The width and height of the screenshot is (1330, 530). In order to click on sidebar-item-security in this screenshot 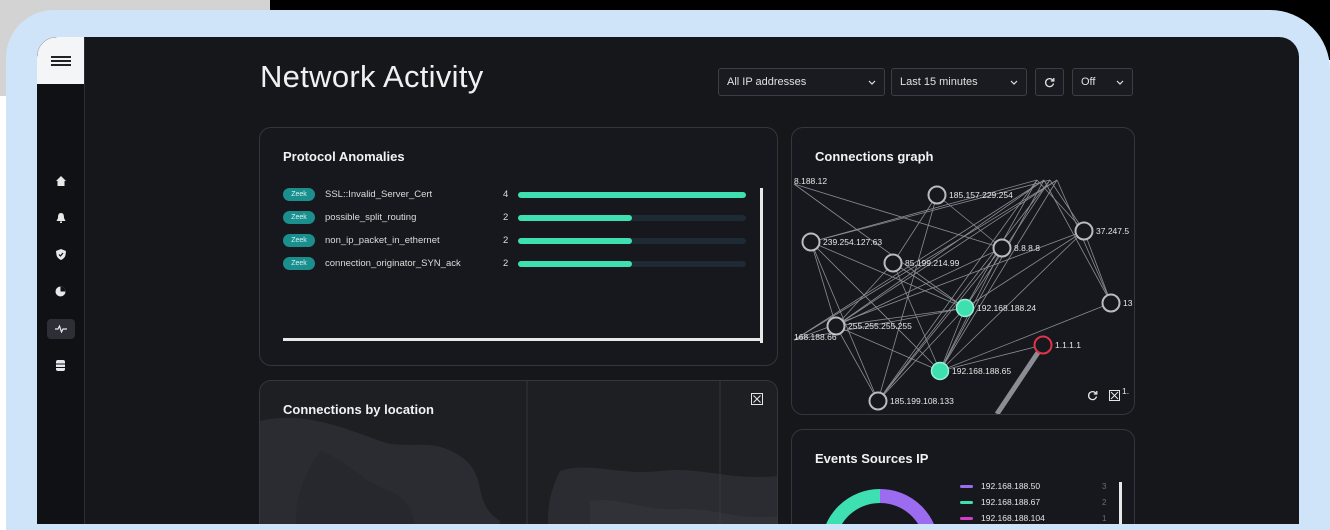, I will do `click(60, 254)`.